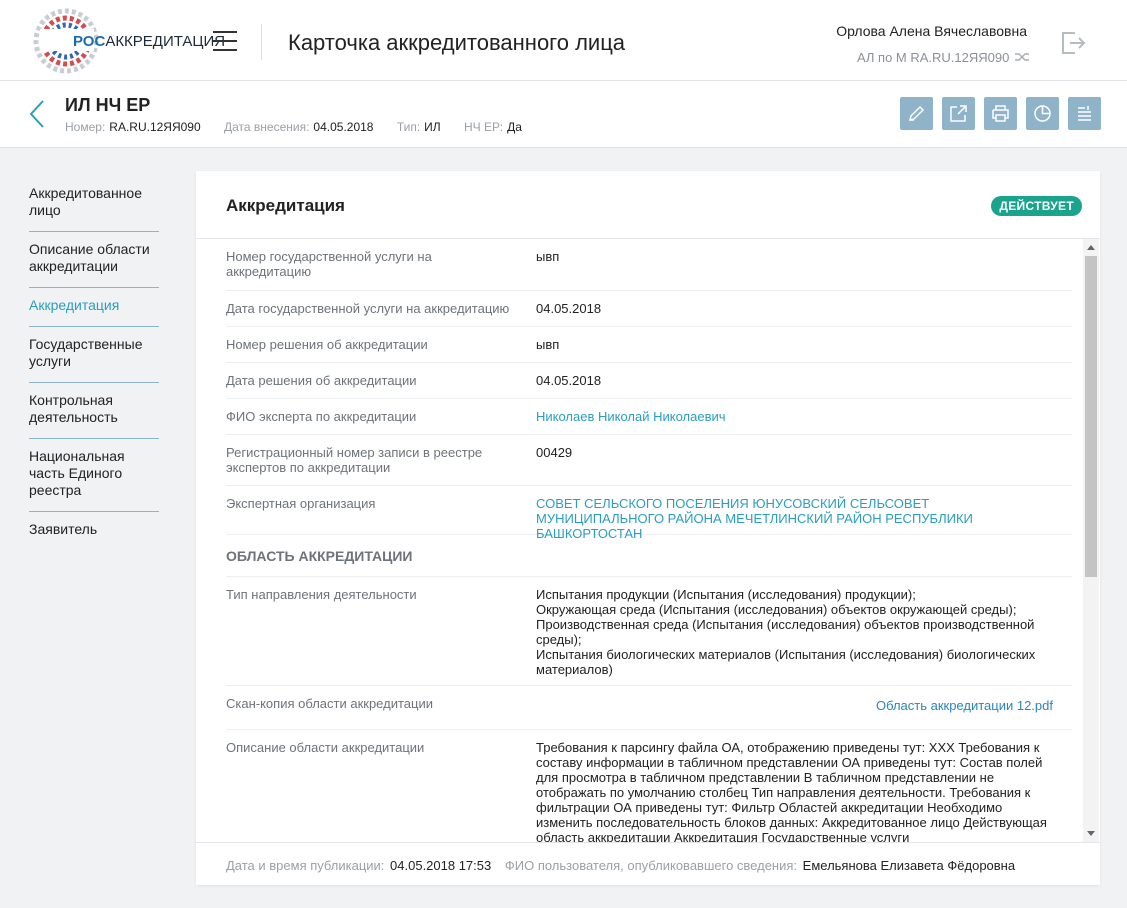 Image resolution: width=1127 pixels, height=908 pixels. I want to click on rosaccreditation-logo: РОСАККРЕДИТАЦИЯ, so click(127, 40).